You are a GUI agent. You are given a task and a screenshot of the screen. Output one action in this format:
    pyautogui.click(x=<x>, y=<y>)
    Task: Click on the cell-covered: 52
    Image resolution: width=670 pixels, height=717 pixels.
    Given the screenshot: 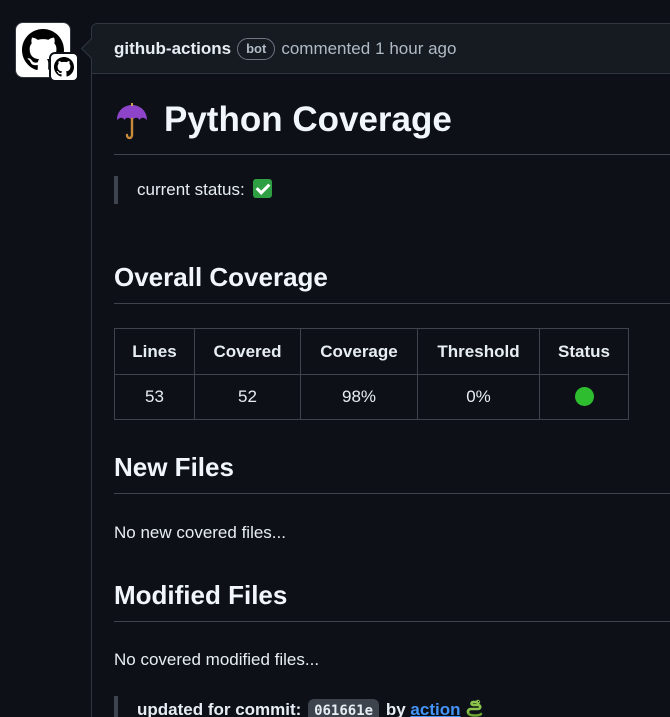 What is the action you would take?
    pyautogui.click(x=247, y=397)
    